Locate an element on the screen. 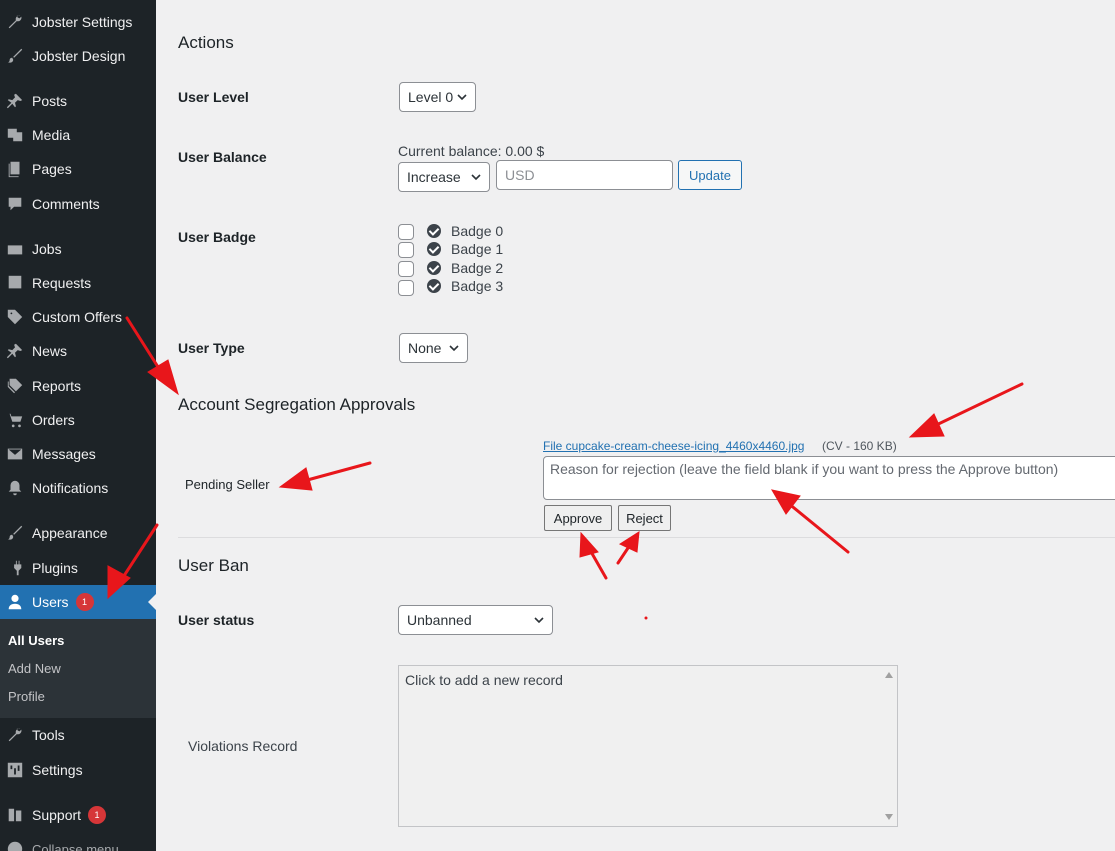  balance-operation-value: Increase is located at coordinates (434, 177).